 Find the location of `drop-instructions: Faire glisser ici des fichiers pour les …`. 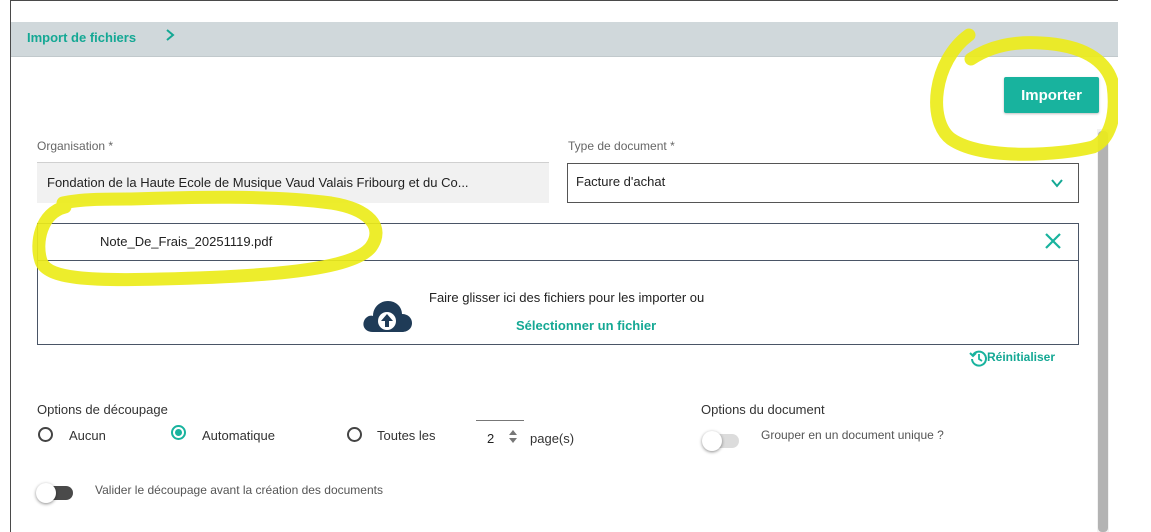

drop-instructions: Faire glisser ici des fichiers pour les … is located at coordinates (567, 297).